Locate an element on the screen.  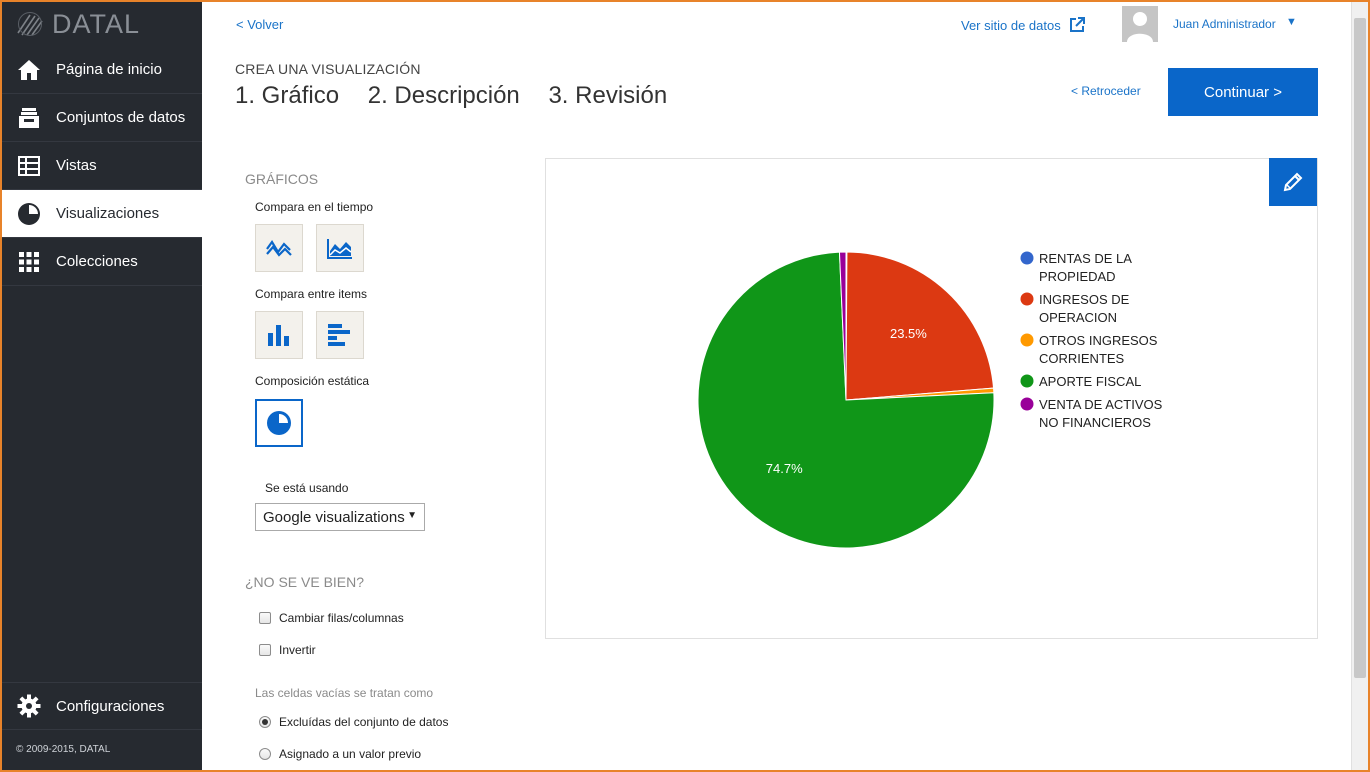
gear-icon is located at coordinates (29, 706).